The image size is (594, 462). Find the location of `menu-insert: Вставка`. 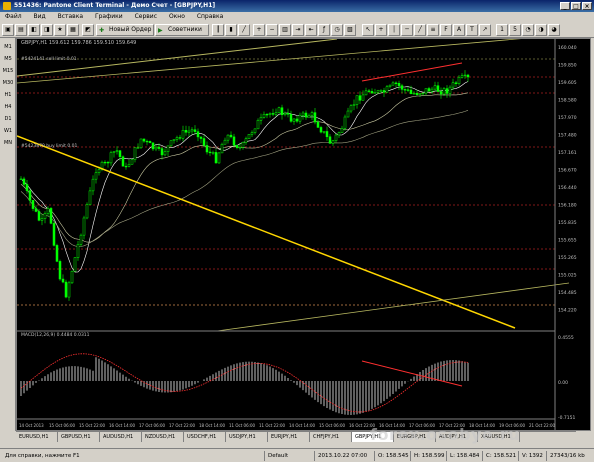

menu-insert: Вставка is located at coordinates (70, 17).